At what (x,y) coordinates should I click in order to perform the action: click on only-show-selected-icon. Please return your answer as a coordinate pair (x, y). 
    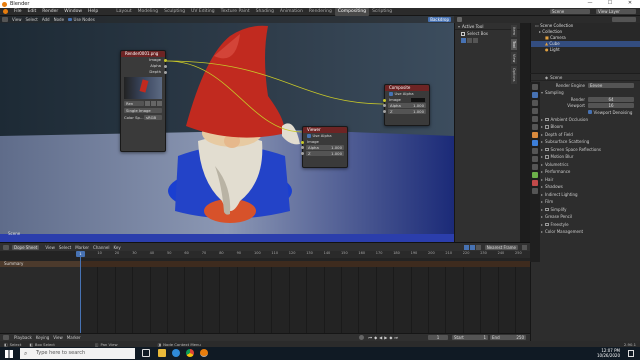
    Looking at the image, I should click on (466, 247).